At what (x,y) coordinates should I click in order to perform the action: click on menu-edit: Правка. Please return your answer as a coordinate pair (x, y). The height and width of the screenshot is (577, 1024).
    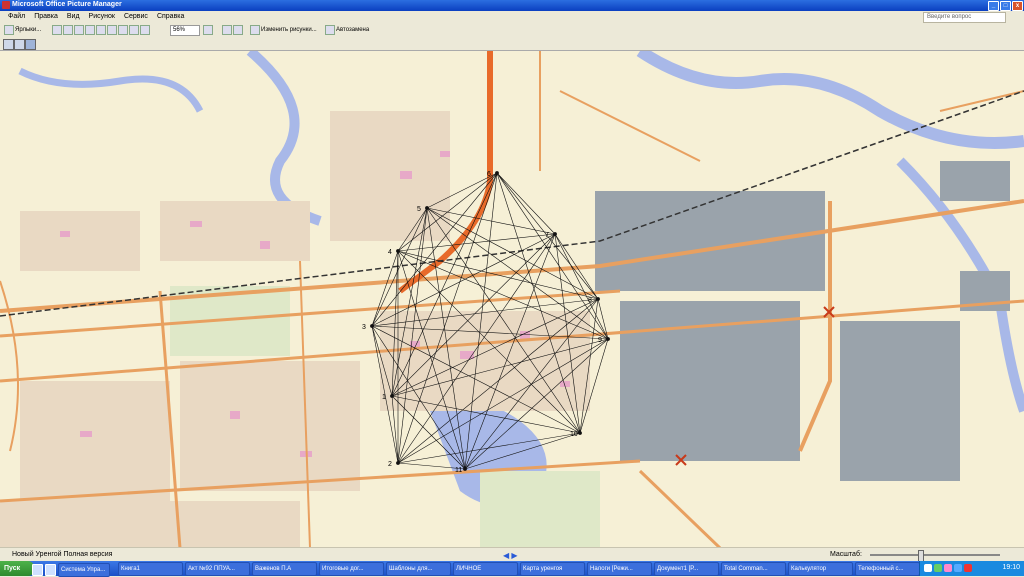
    Looking at the image, I should click on (46, 16).